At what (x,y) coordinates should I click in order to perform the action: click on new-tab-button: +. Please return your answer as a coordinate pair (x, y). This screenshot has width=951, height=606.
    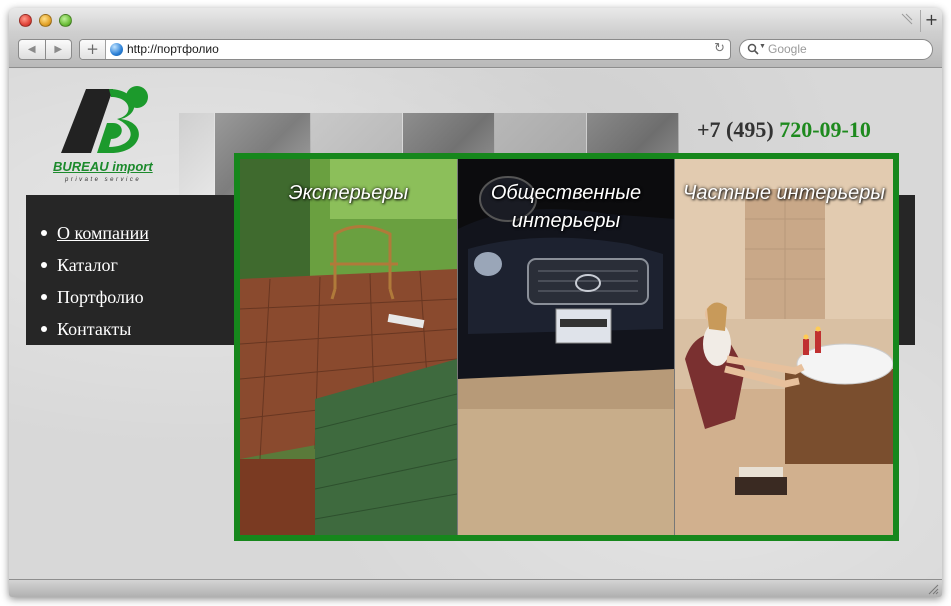
    Looking at the image, I should click on (931, 21).